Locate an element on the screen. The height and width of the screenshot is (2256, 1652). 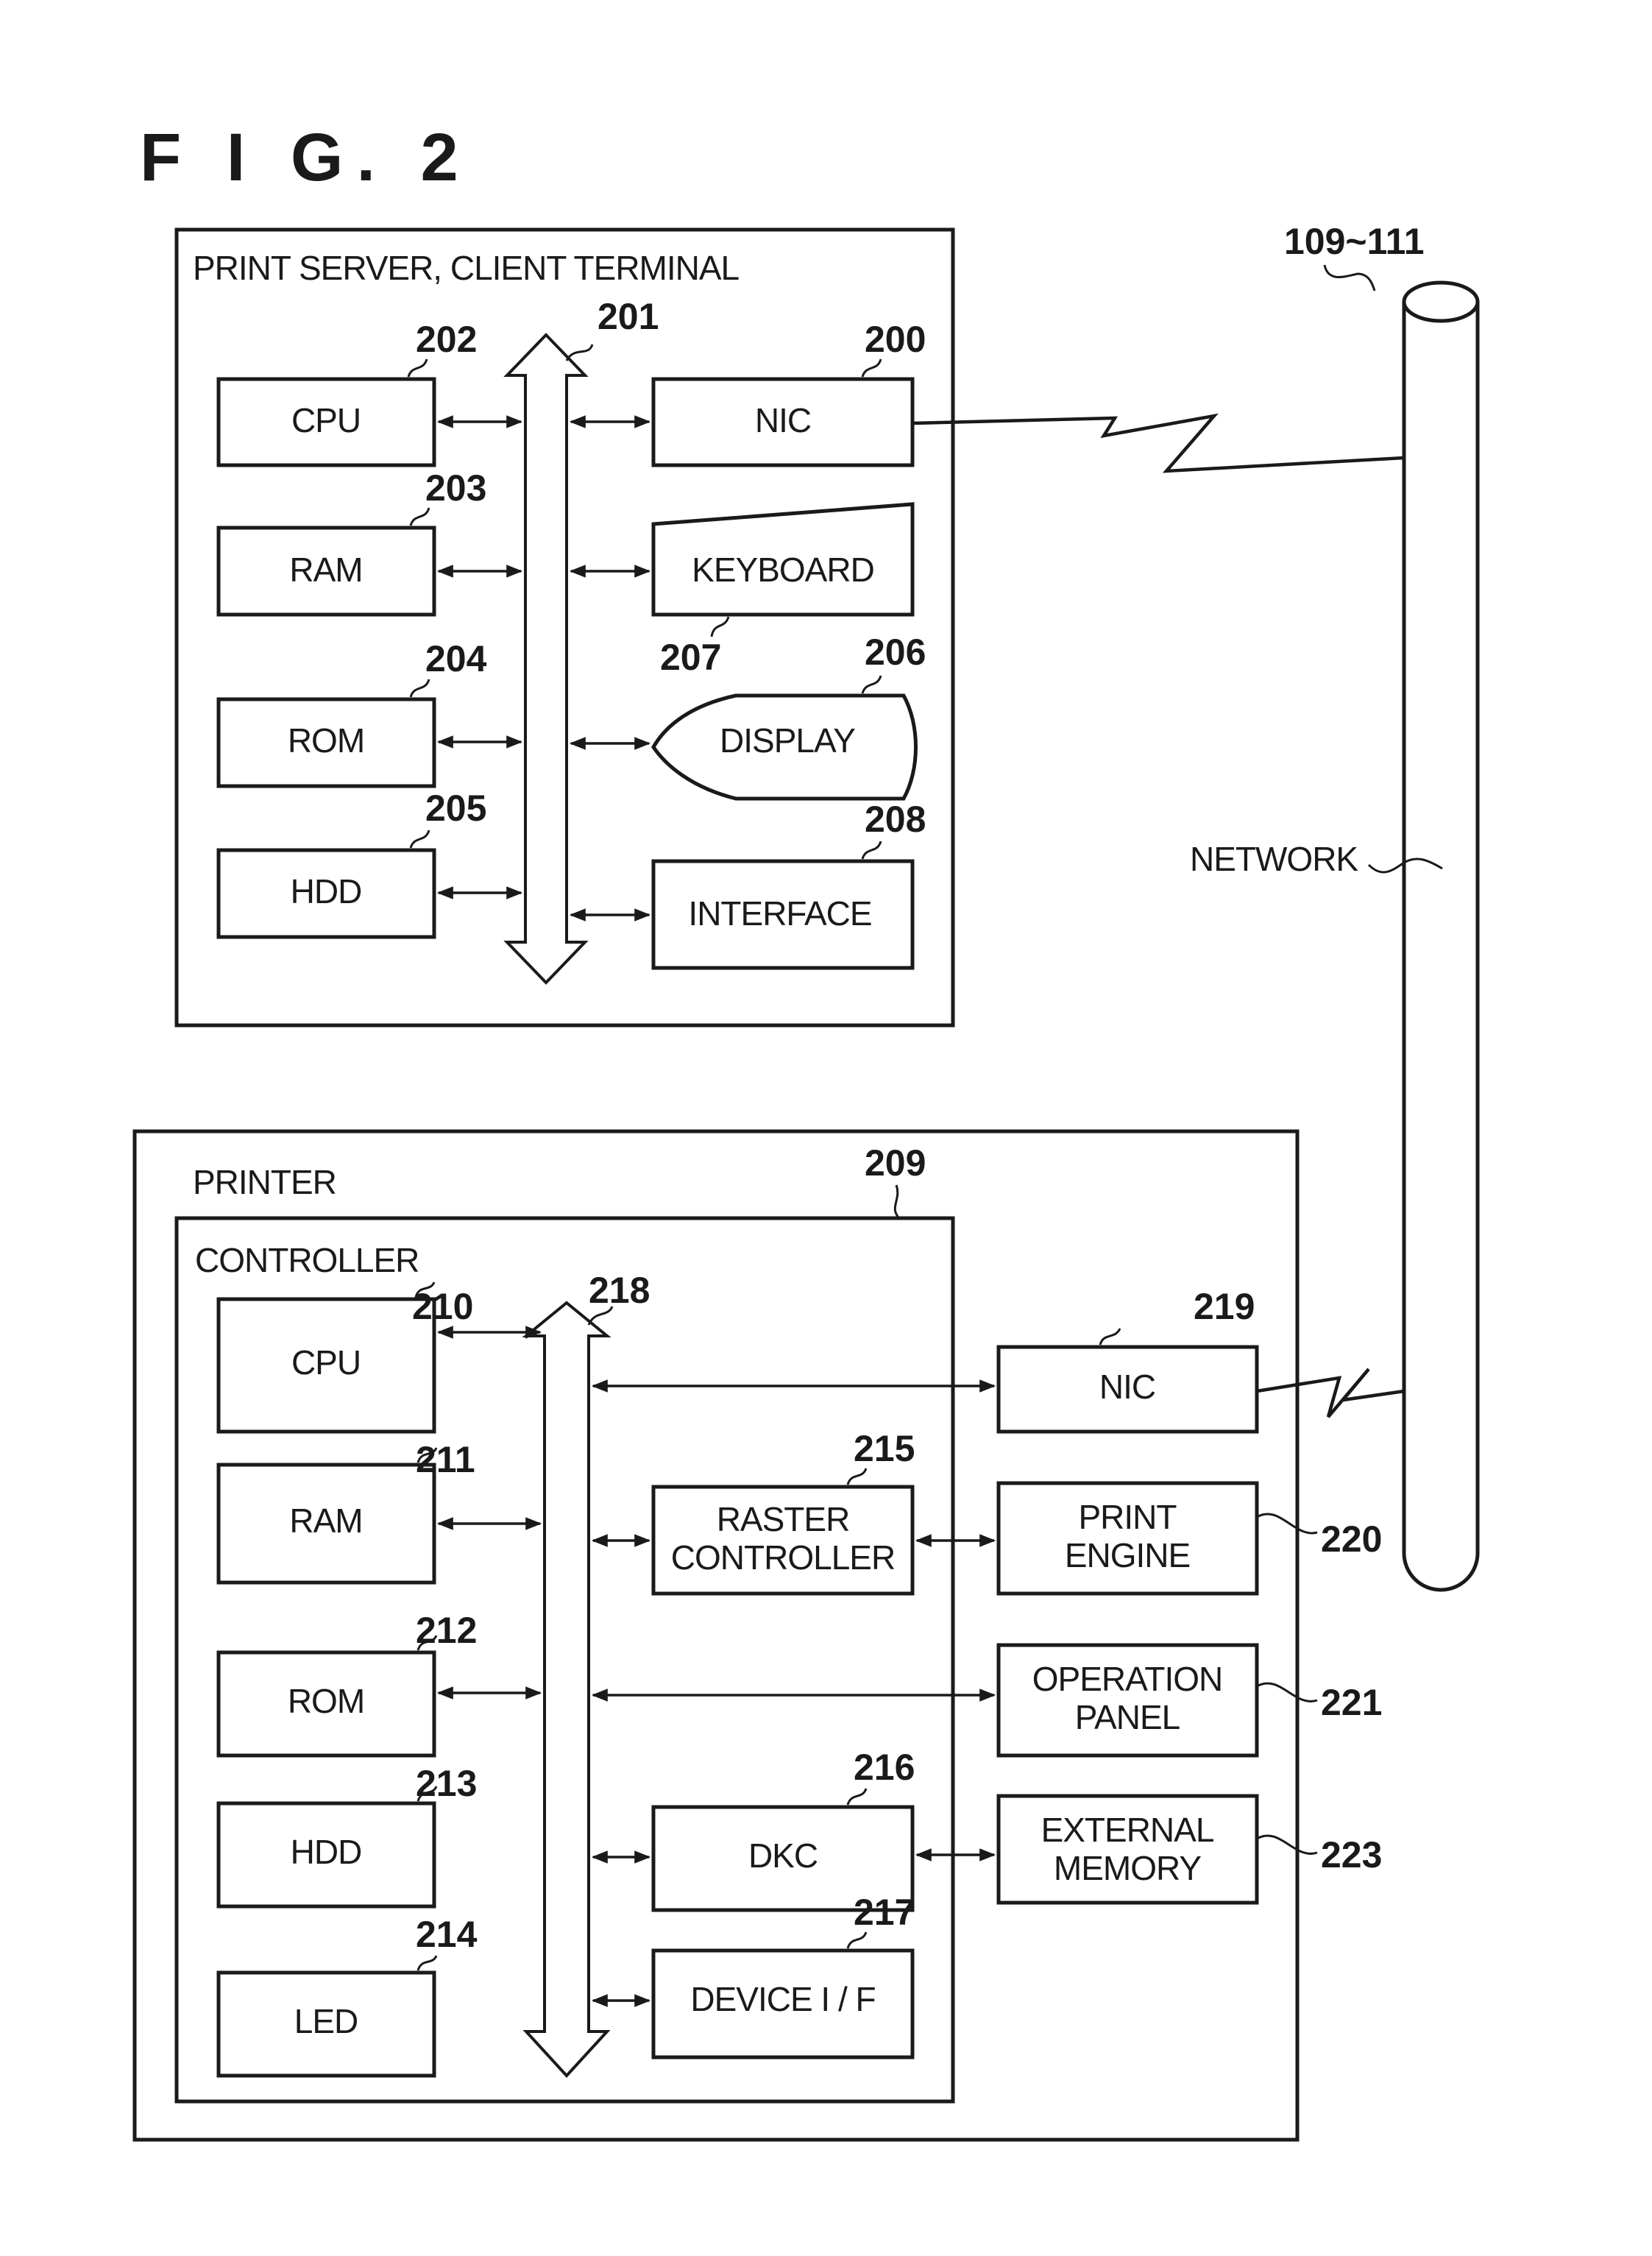
network-ref: 109~111 is located at coordinates (1354, 242).